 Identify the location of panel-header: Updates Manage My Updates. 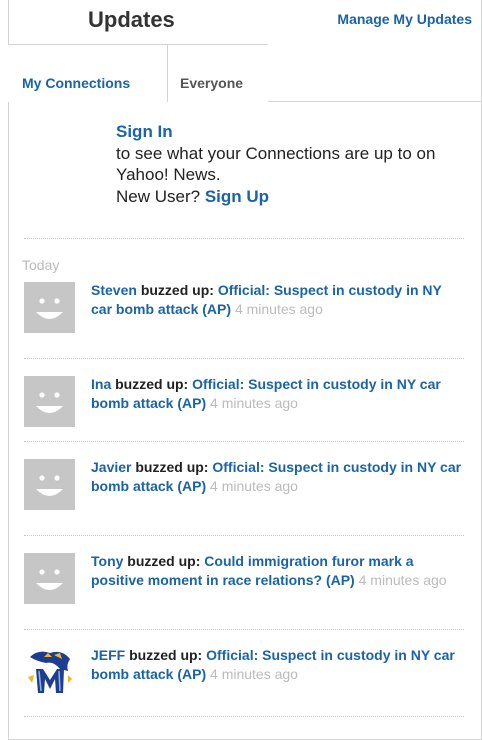
(245, 22).